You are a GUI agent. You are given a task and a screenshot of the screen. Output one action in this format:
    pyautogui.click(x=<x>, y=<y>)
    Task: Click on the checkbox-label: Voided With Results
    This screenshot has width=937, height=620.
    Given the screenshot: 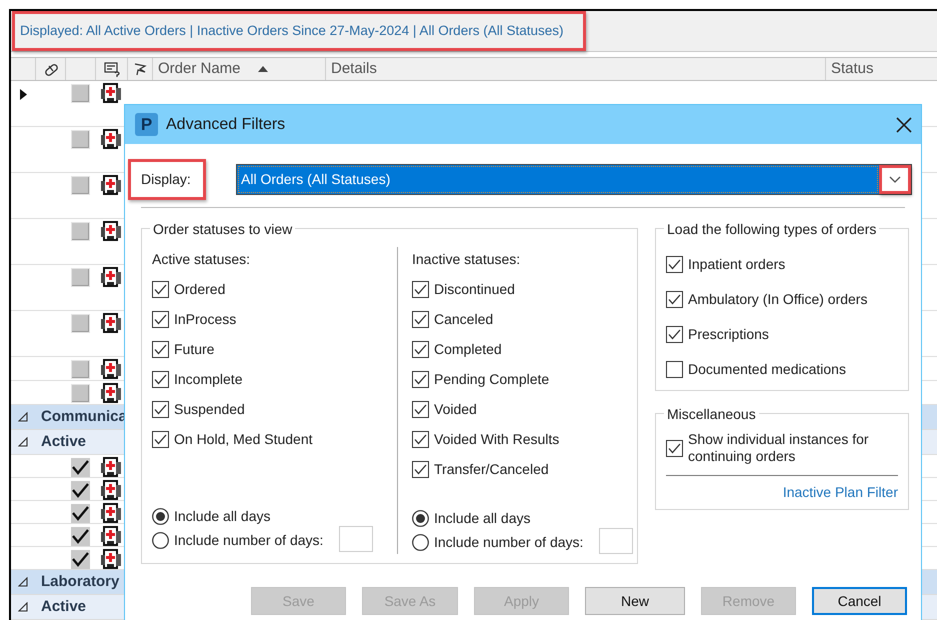 What is the action you would take?
    pyautogui.click(x=497, y=439)
    